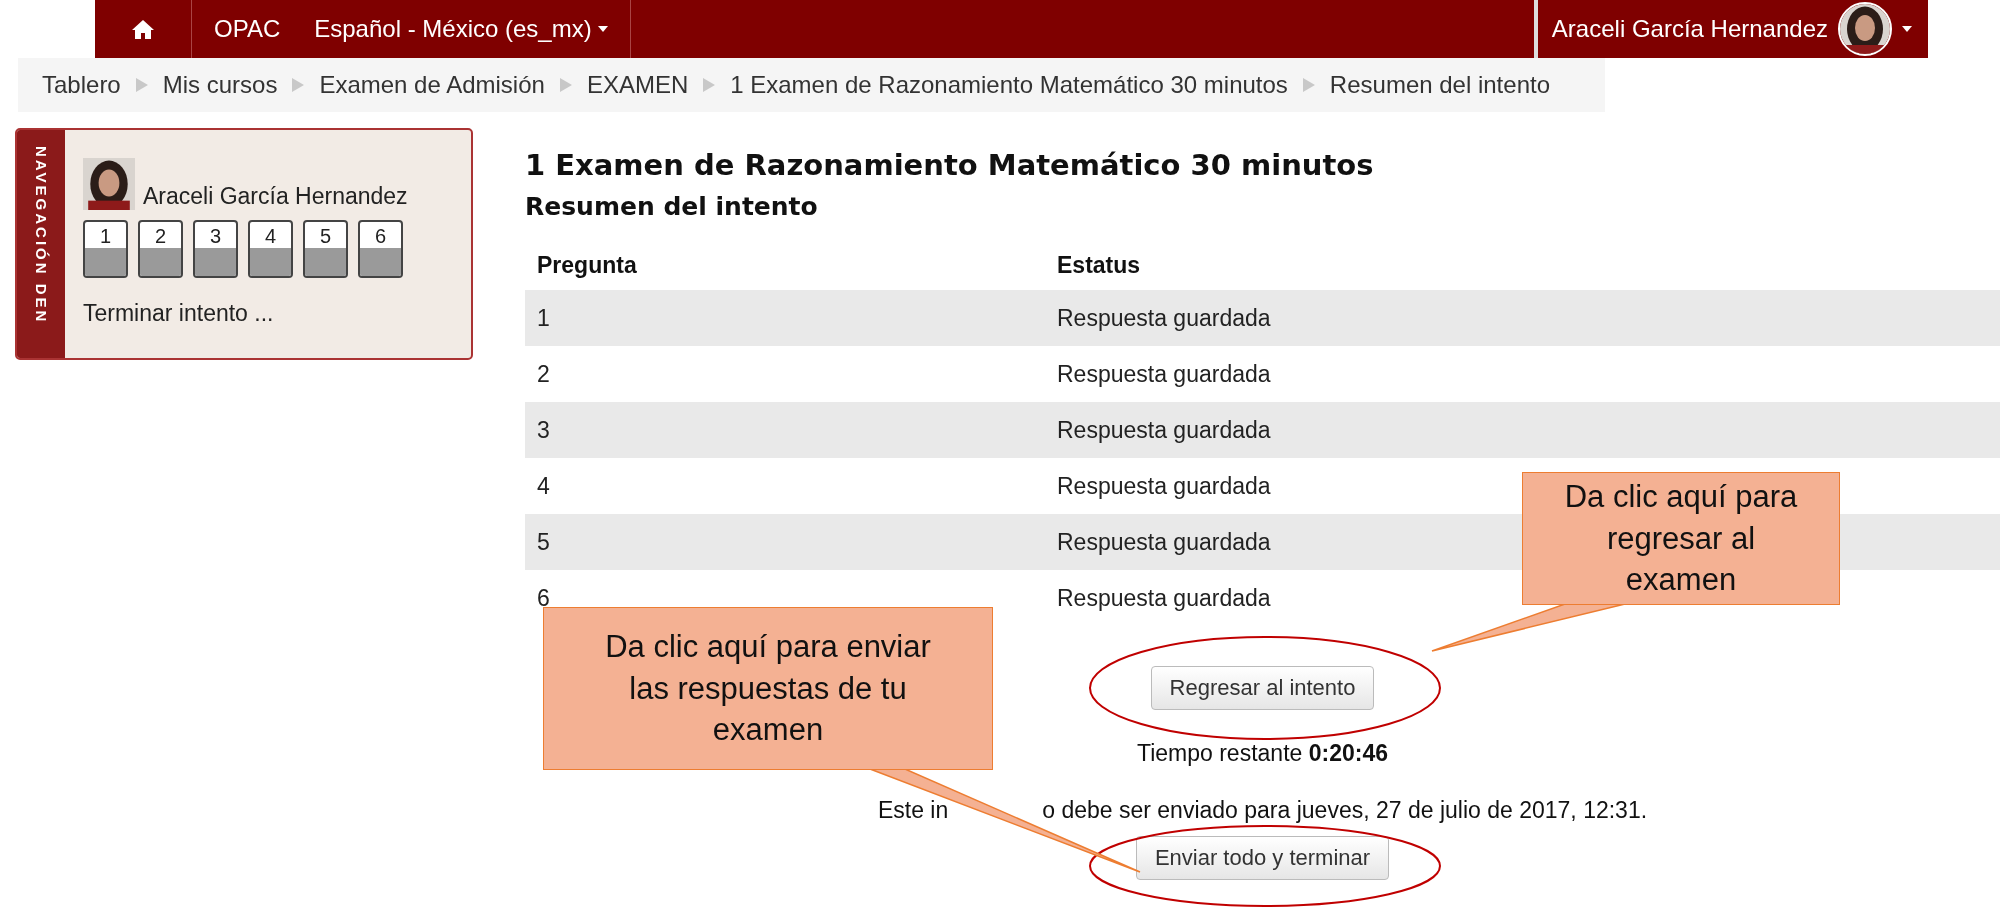 The height and width of the screenshot is (910, 2000). I want to click on table-cell: 5, so click(543, 541).